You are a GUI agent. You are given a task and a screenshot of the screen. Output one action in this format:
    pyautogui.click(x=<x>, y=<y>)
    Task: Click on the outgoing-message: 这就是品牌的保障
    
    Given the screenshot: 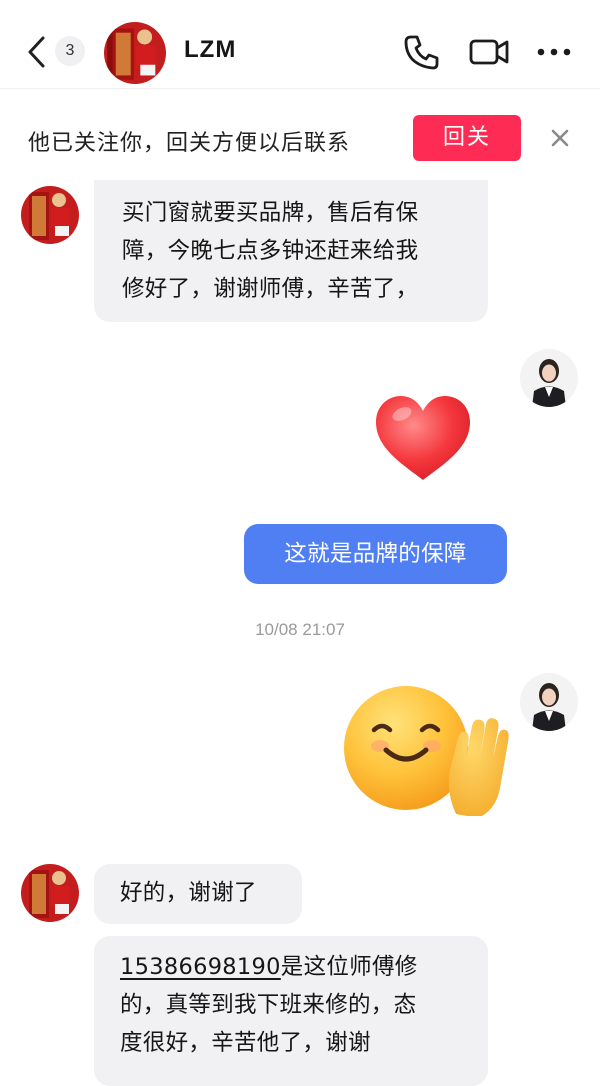 What is the action you would take?
    pyautogui.click(x=375, y=554)
    